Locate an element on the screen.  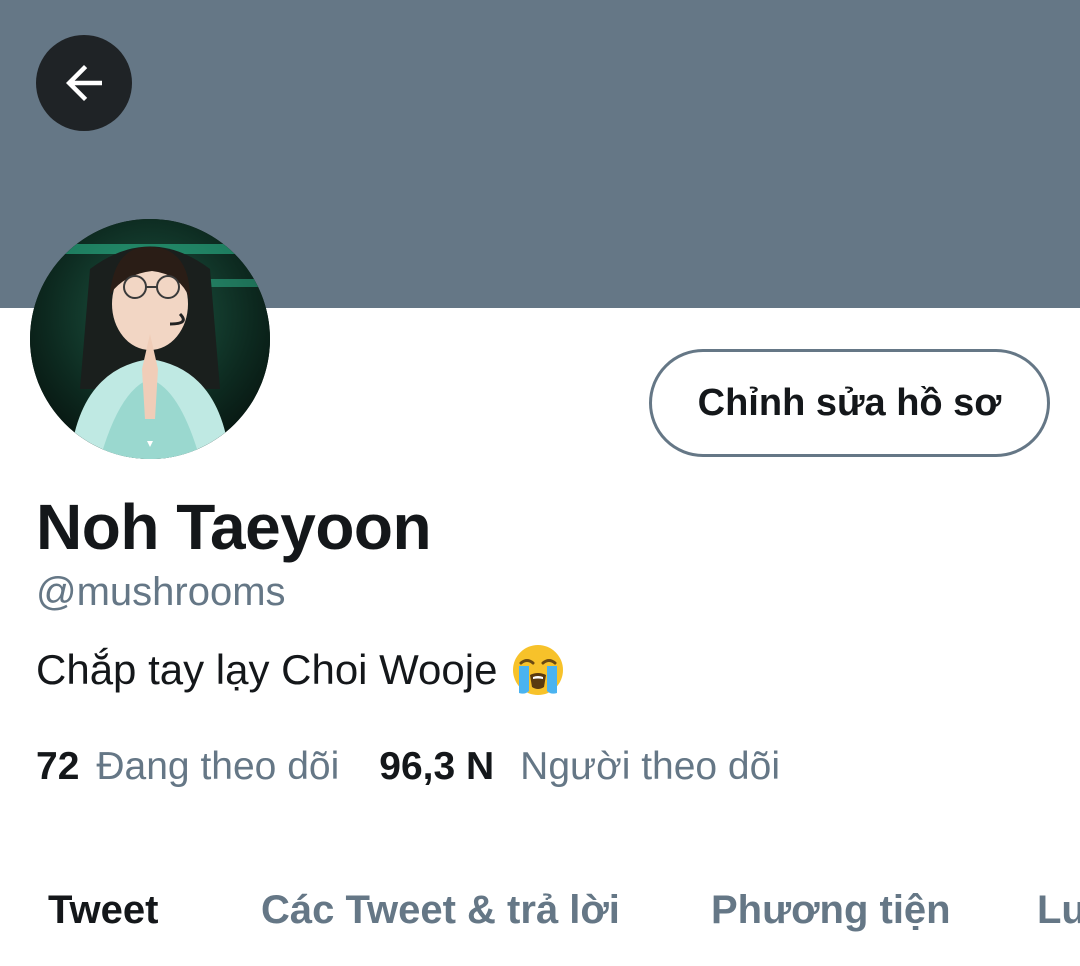
display-name: Noh Taeyoon is located at coordinates (234, 527).